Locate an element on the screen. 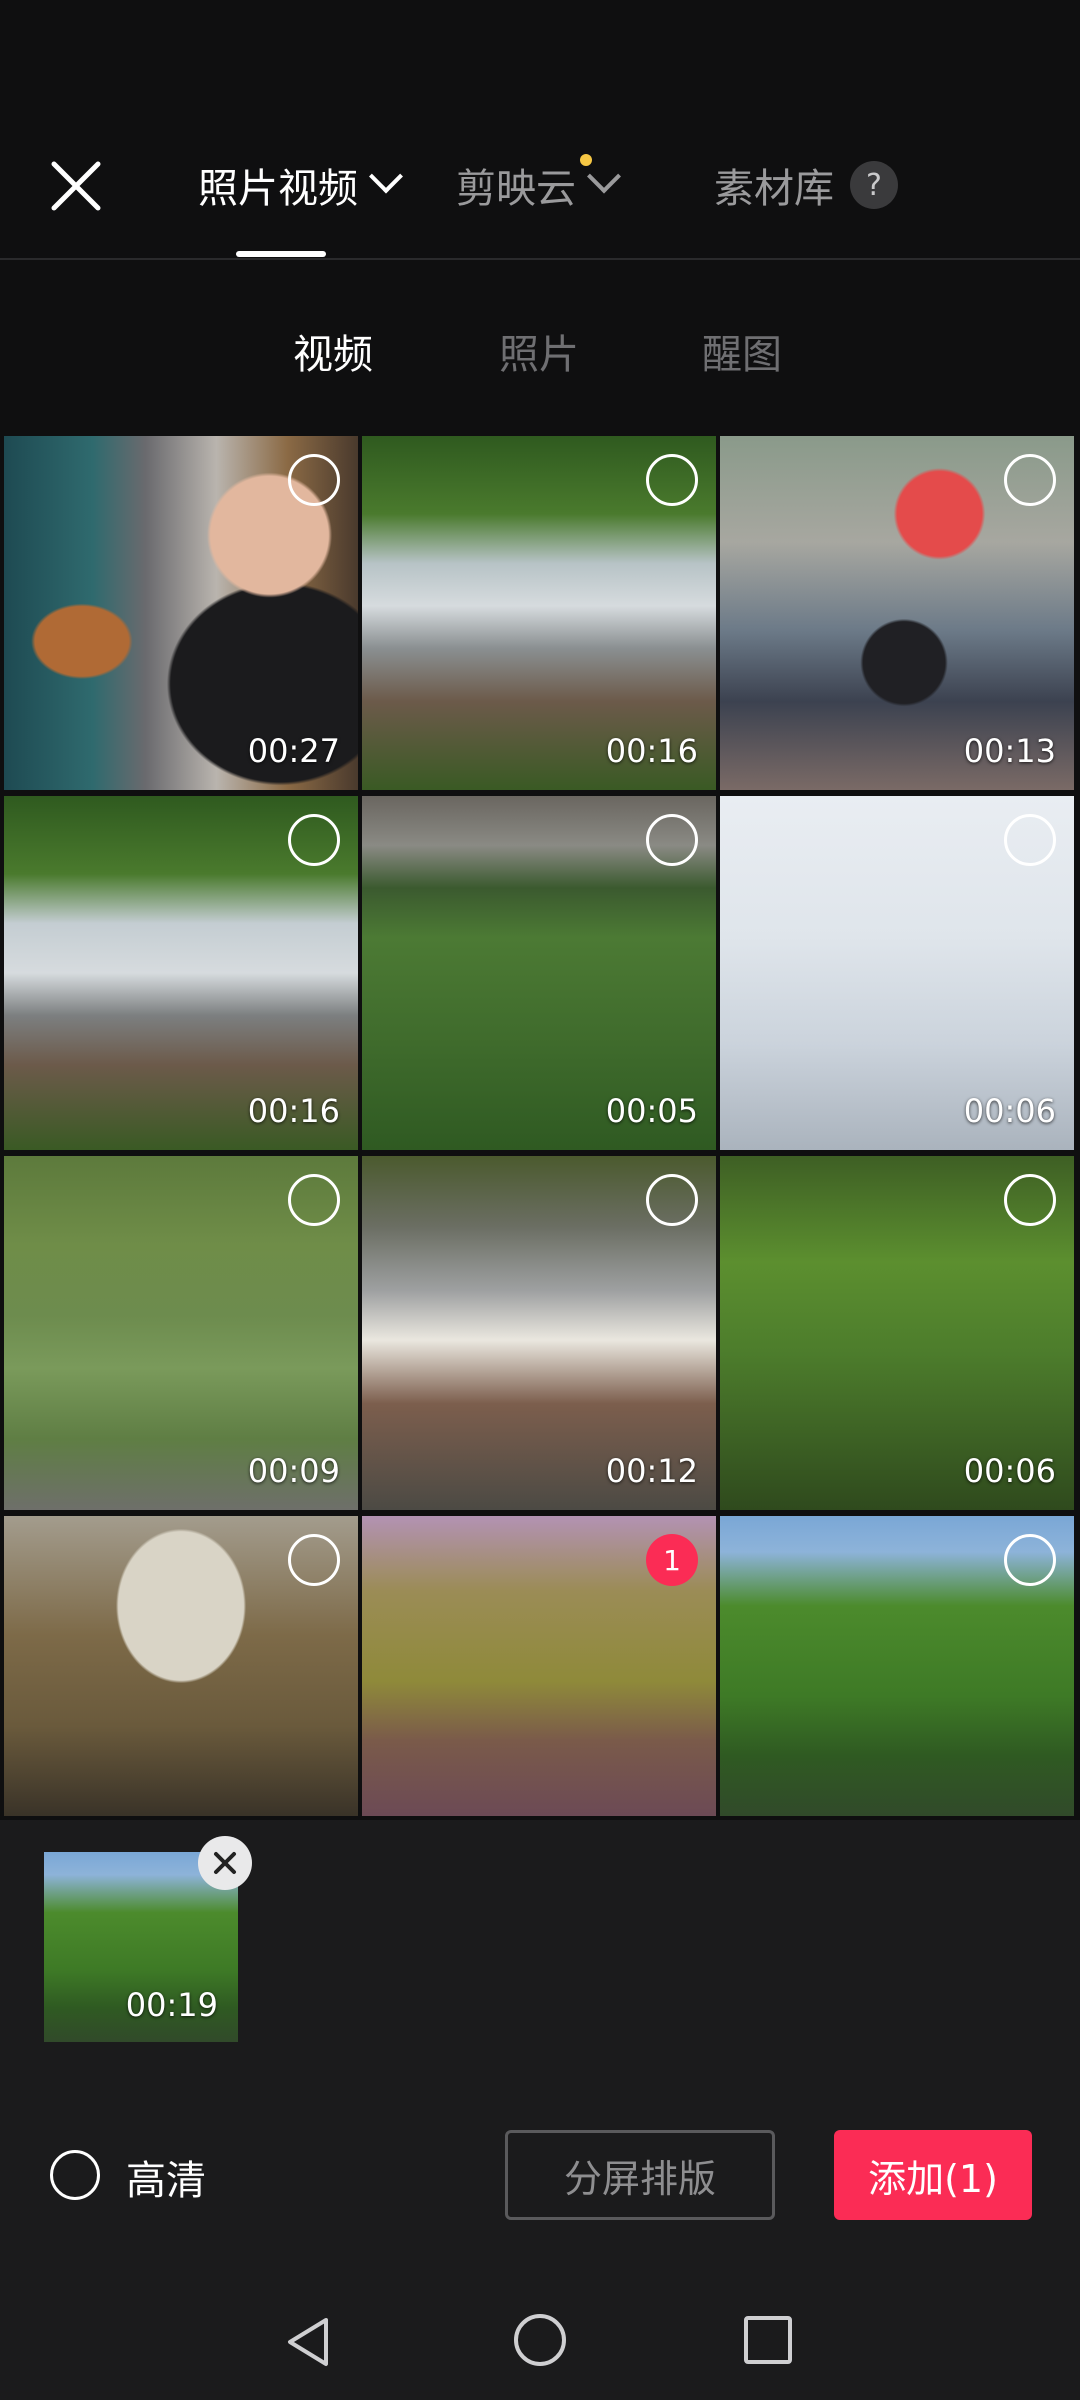 This screenshot has height=2400, width=1080. tab-photos-videos-label: 照片视频 is located at coordinates (278, 189).